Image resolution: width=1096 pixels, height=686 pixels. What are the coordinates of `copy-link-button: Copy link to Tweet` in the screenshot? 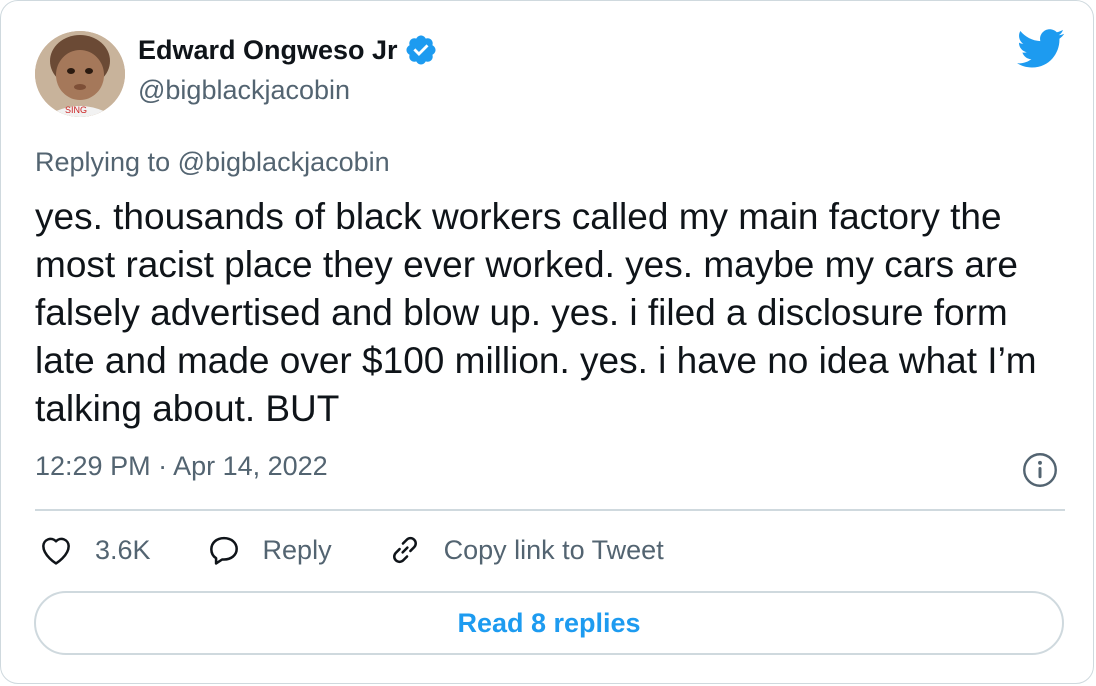 It's located at (525, 550).